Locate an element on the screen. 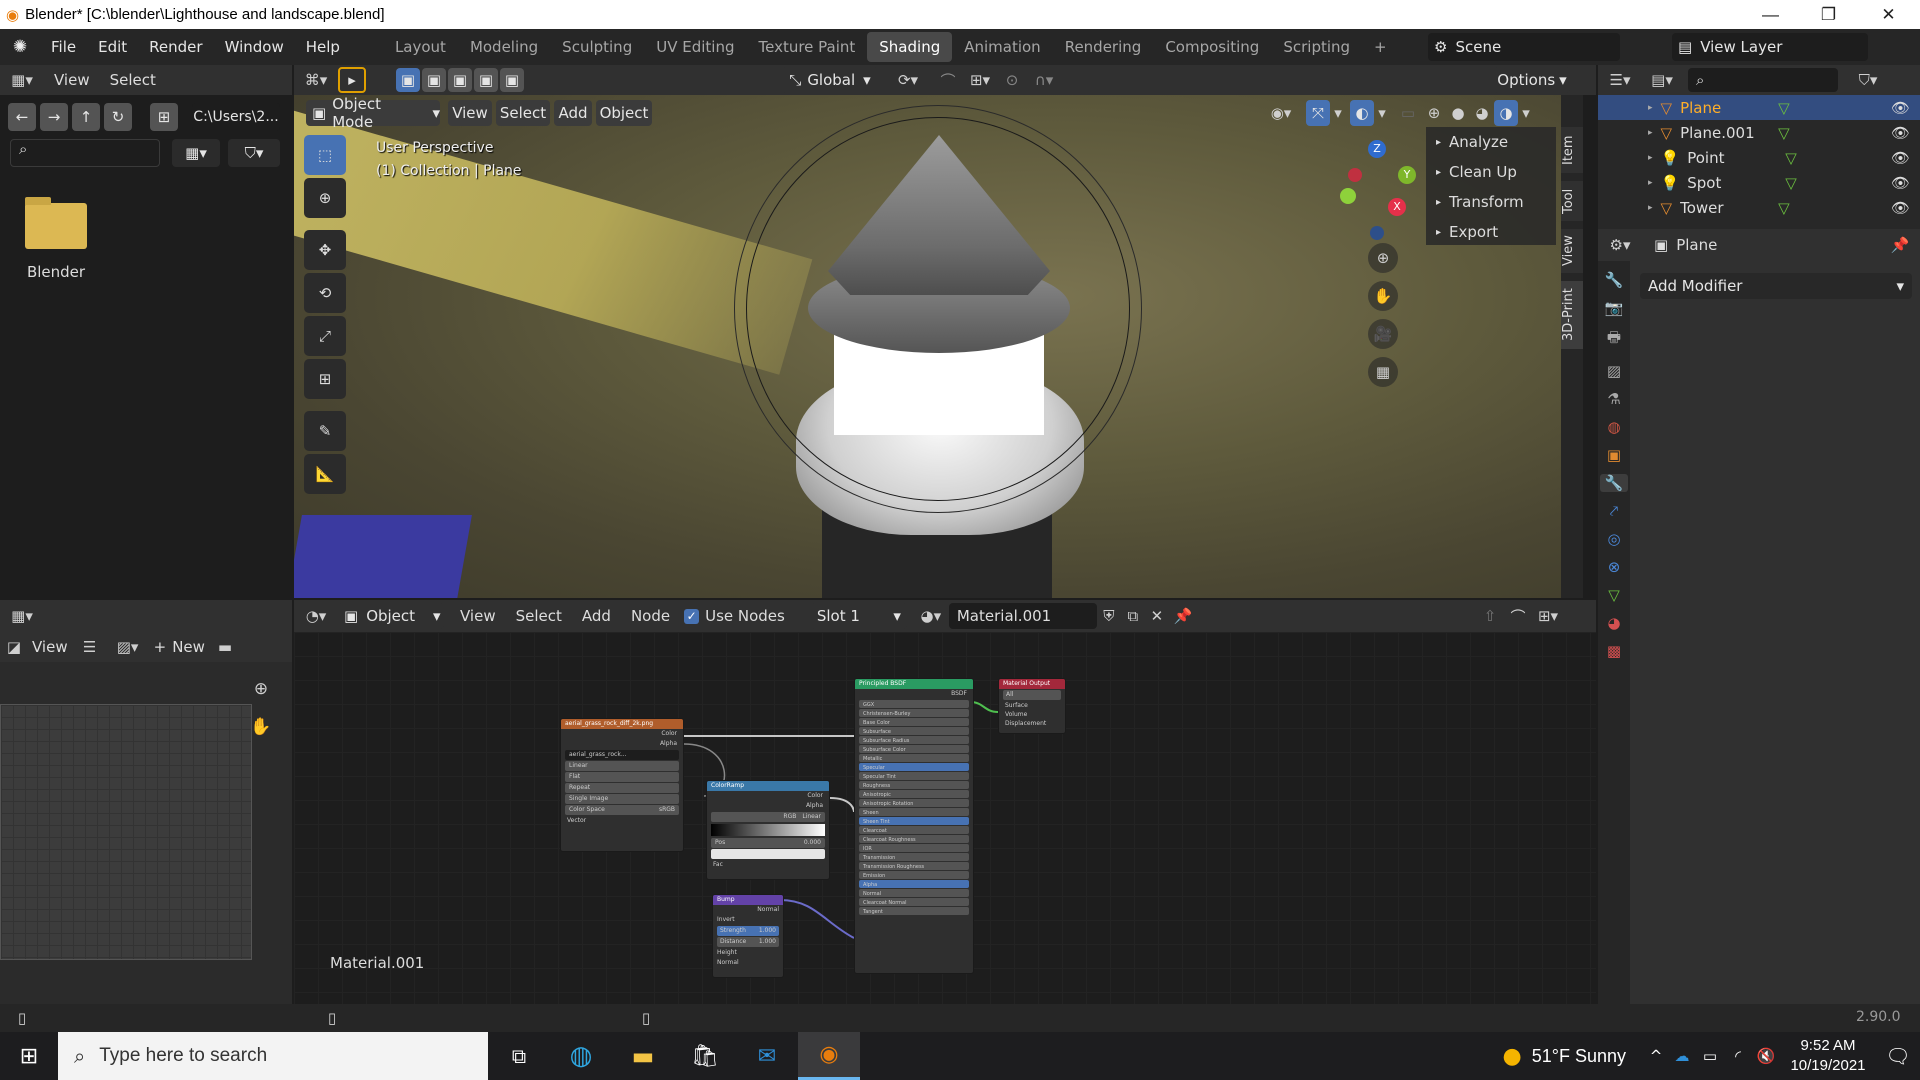 Image resolution: width=1920 pixels, height=1080 pixels. outliner-item: ▸ ▽ Tower ▽ 👁 is located at coordinates (1759, 207).